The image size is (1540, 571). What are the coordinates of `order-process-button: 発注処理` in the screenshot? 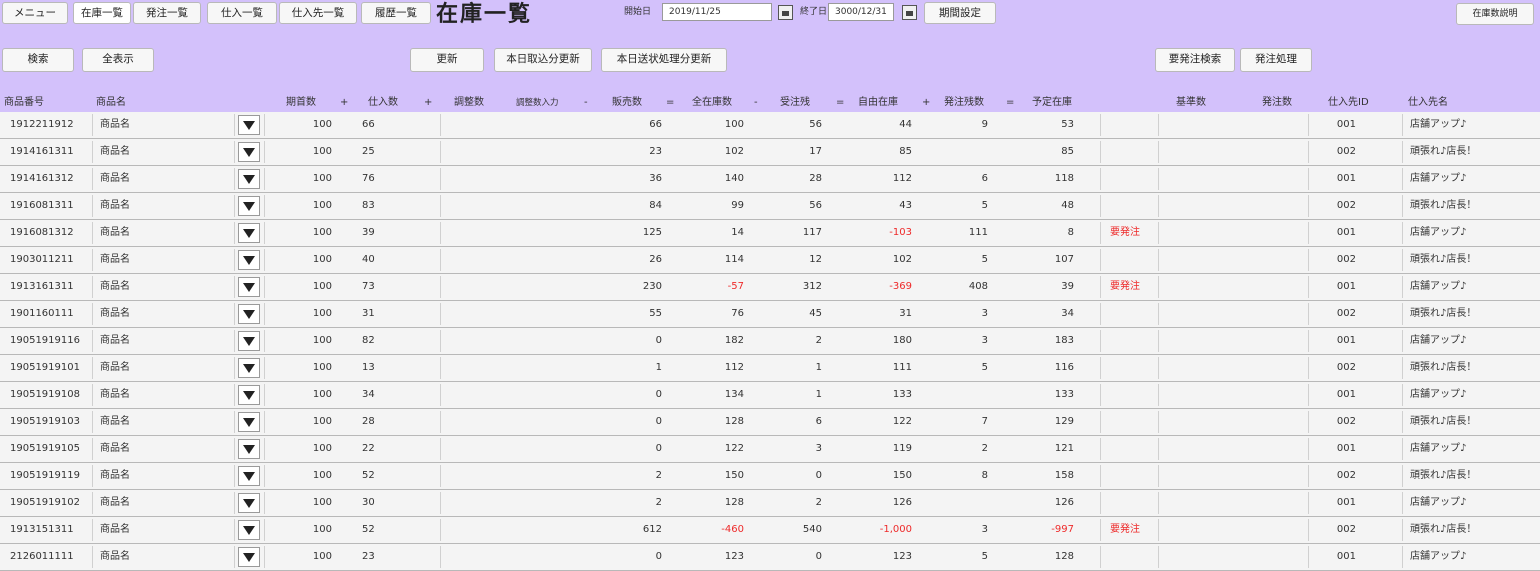 It's located at (1276, 60).